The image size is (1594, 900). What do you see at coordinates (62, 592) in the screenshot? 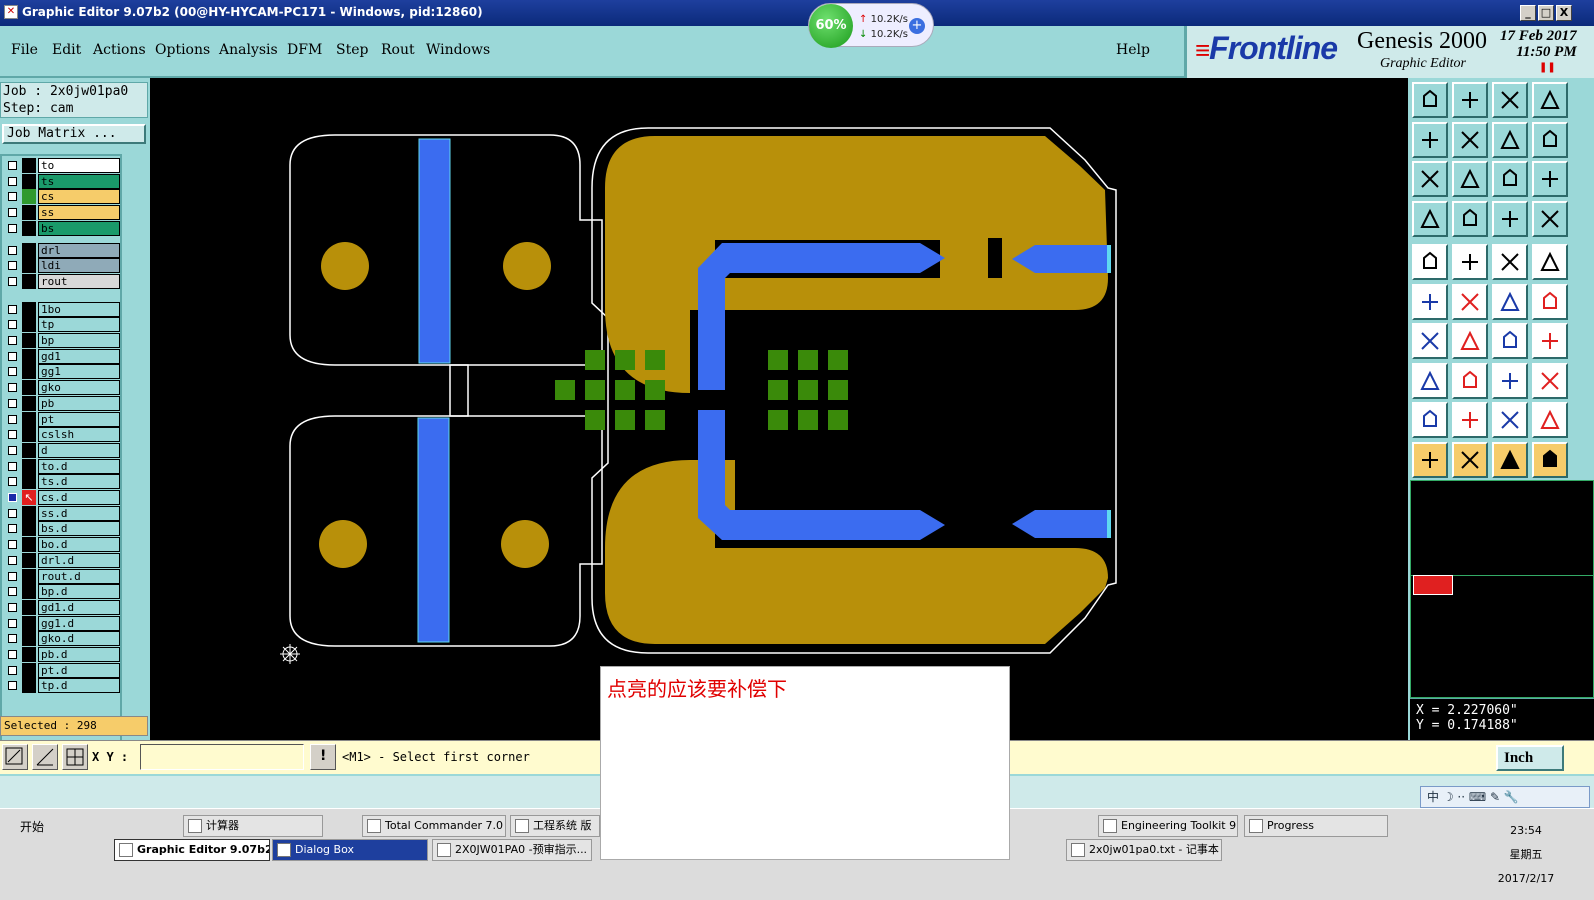
I see `layer-row: bp.d` at bounding box center [62, 592].